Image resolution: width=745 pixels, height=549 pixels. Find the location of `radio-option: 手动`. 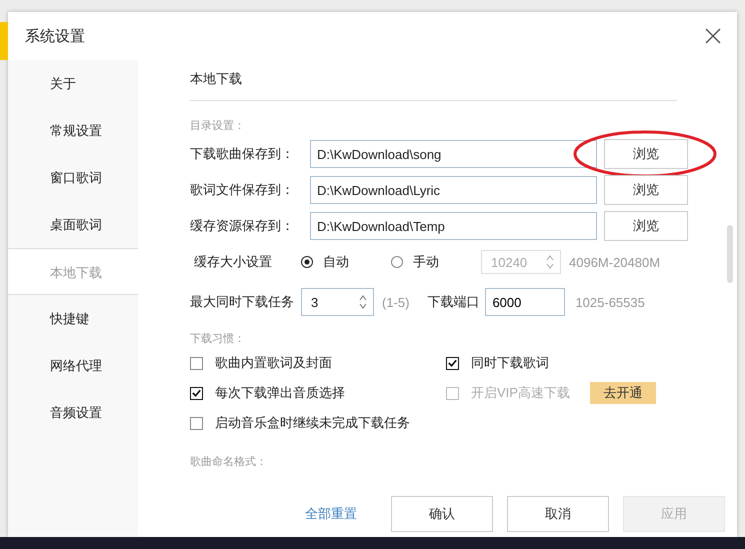

radio-option: 手动 is located at coordinates (436, 262).